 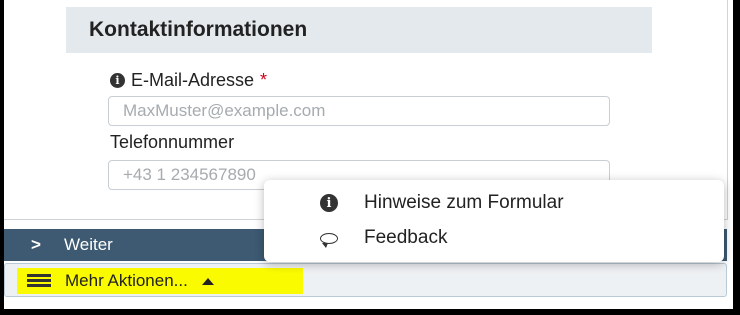 I want to click on caret-up-icon, so click(x=207, y=281).